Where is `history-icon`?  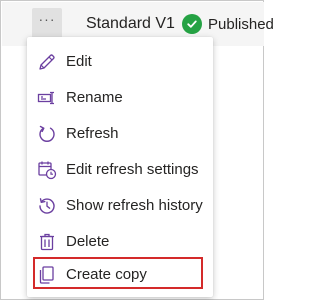
history-icon is located at coordinates (47, 206).